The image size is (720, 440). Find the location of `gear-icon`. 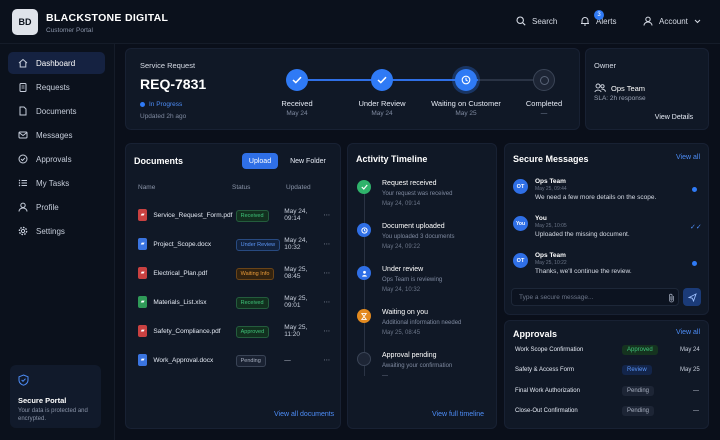

gear-icon is located at coordinates (23, 231).